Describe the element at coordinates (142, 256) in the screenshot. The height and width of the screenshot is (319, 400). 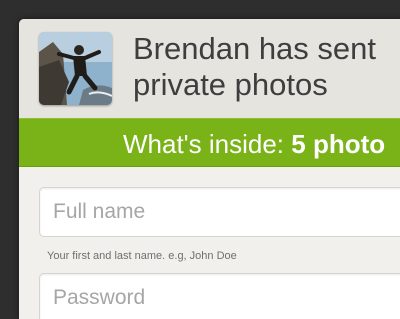
I see `full-name-hint: Your first and last name. e.g, John Doe` at that location.